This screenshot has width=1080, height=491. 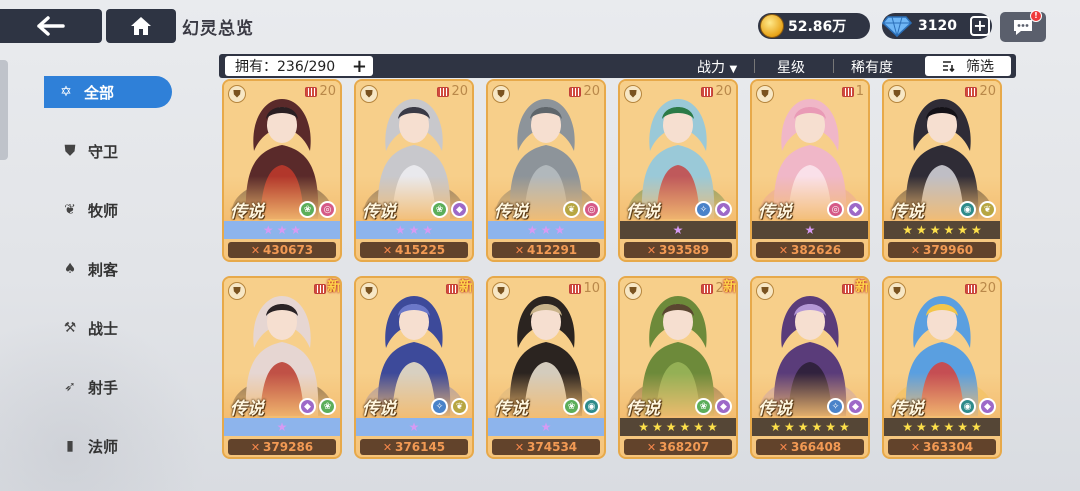 I want to click on hero-card: ⛊ 20 传说 ❀ ◎ ★ ★ ★ ✕ 430673, so click(x=282, y=170).